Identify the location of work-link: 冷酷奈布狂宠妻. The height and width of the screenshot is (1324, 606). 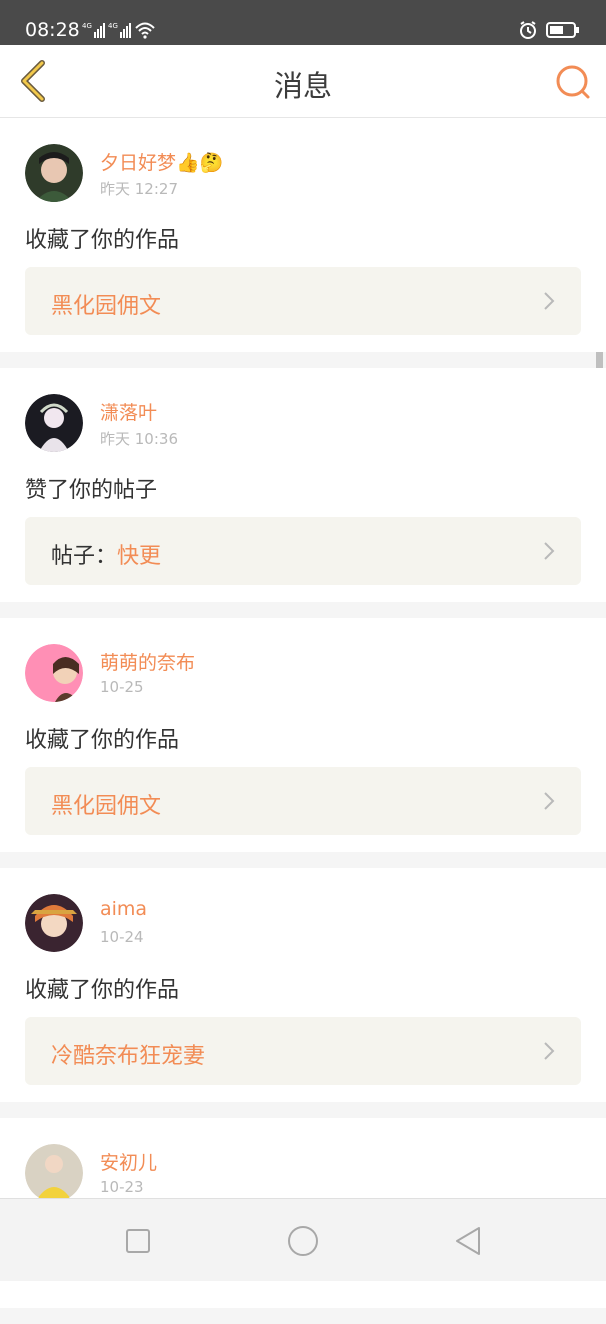
(303, 1051).